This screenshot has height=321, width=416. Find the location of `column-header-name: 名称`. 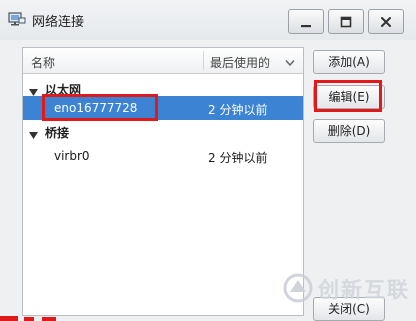

column-header-name: 名称 is located at coordinates (43, 62).